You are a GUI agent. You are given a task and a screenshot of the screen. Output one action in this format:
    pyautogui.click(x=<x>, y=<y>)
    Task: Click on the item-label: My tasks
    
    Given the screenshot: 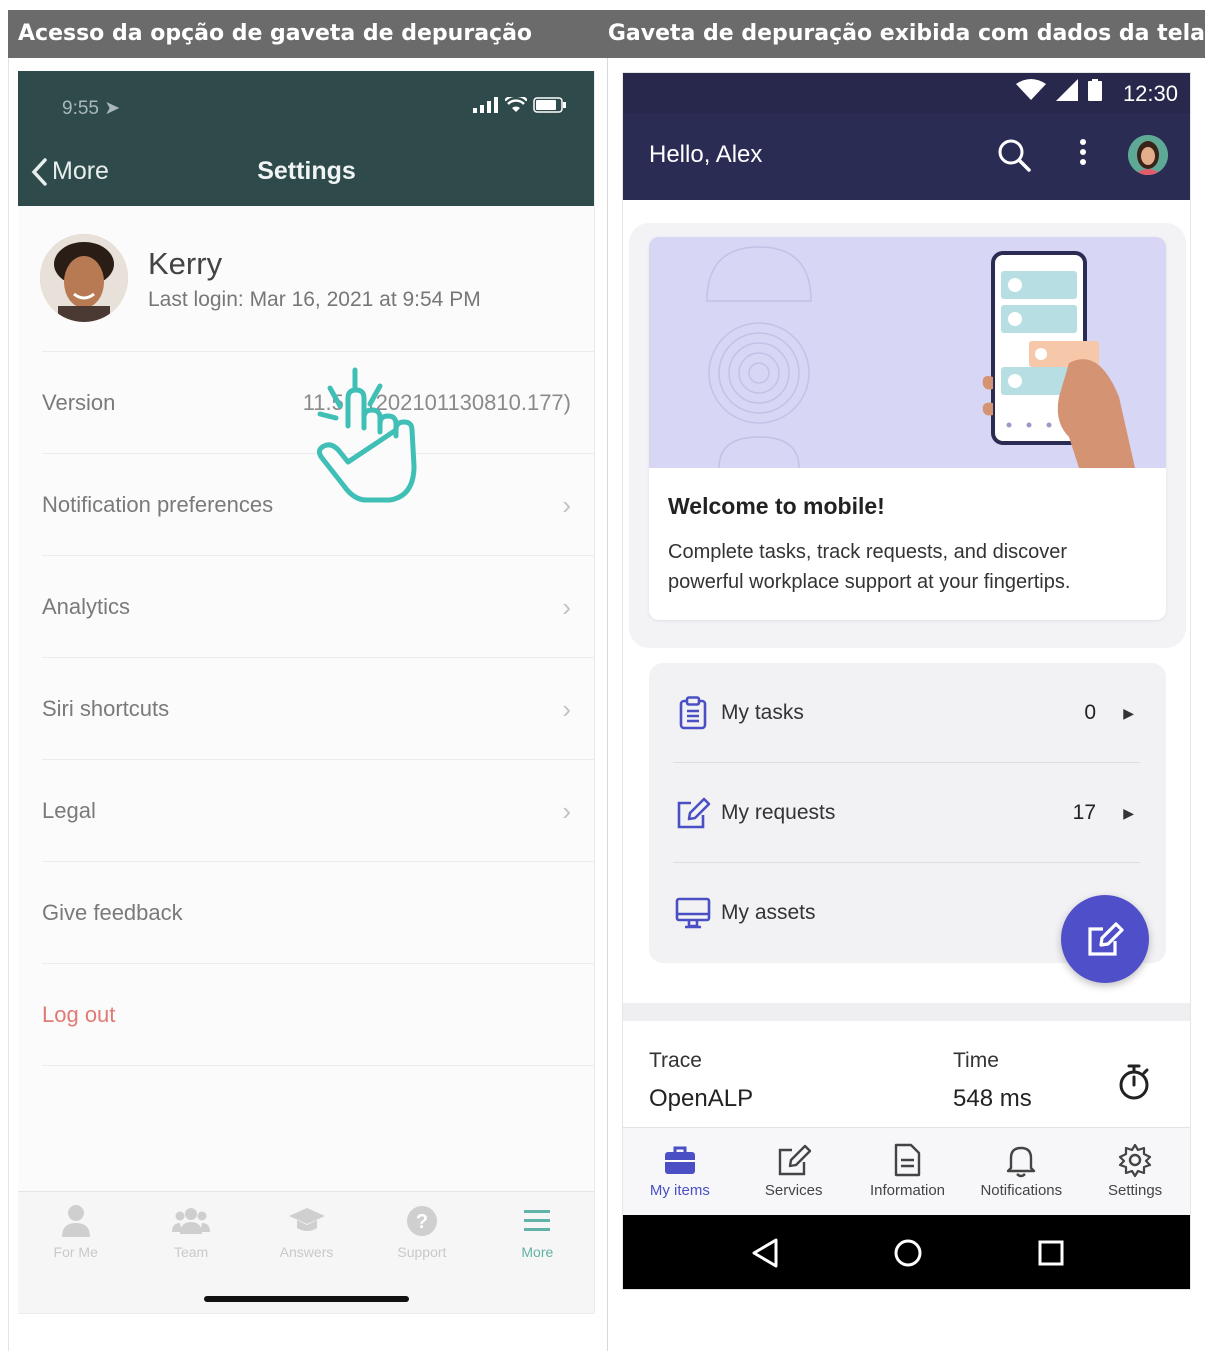 What is the action you would take?
    pyautogui.click(x=762, y=712)
    